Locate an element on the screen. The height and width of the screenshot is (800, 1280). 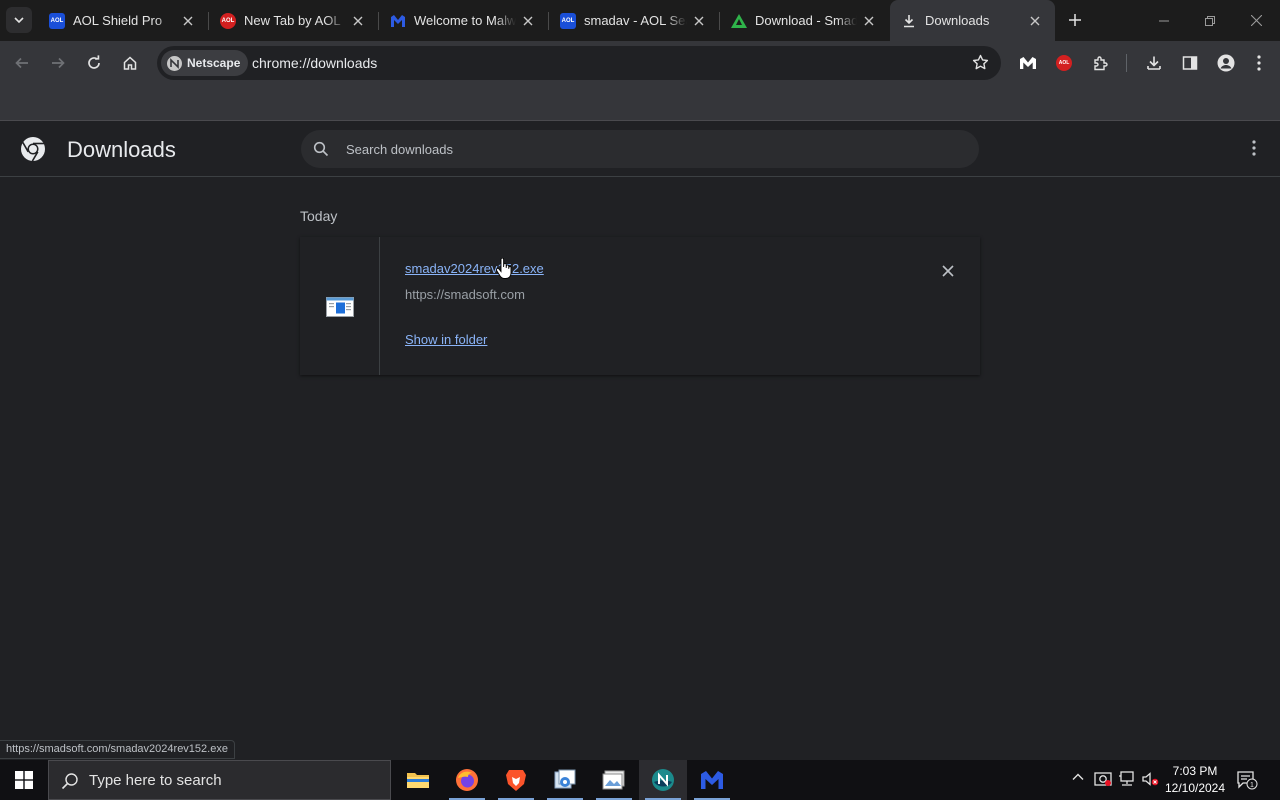
restore-icon is located at coordinates (1210, 20).